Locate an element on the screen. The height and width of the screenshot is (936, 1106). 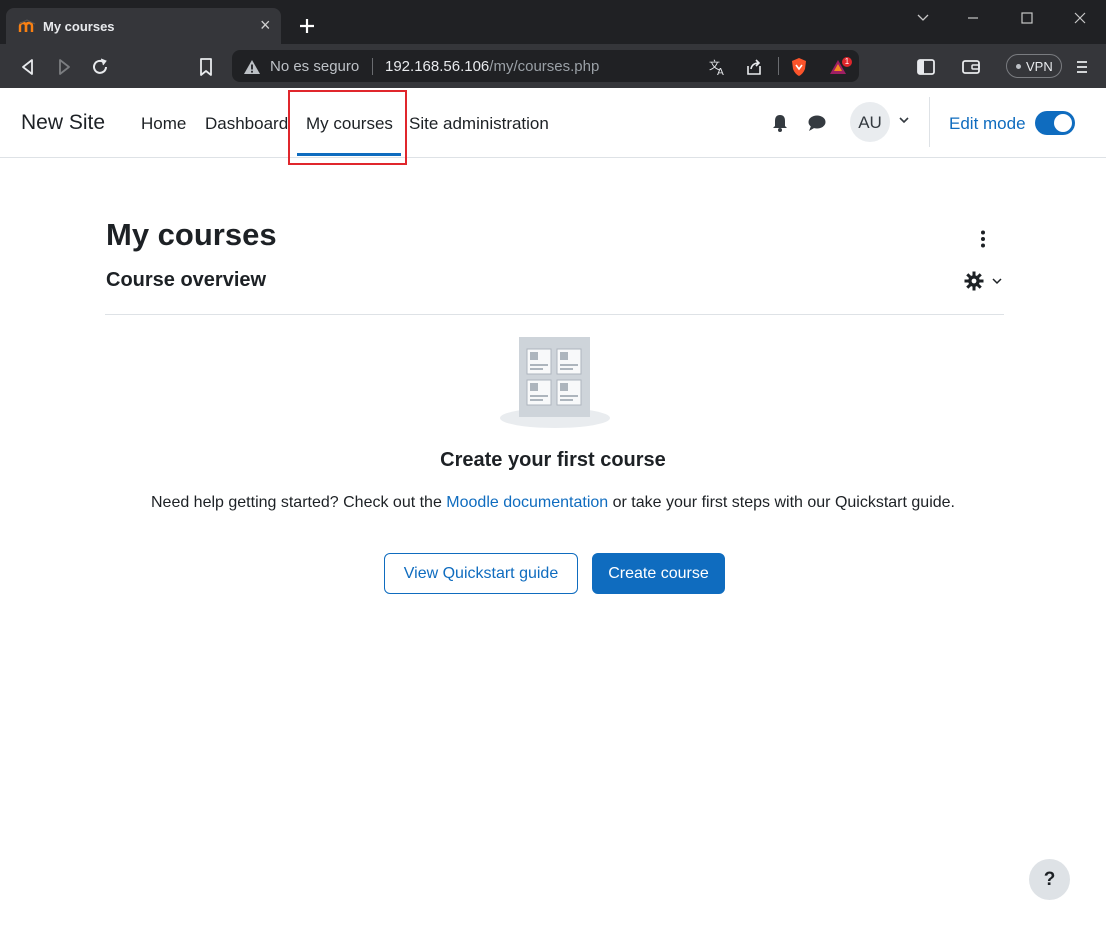
url-path: /my/courses.php is located at coordinates (544, 66).